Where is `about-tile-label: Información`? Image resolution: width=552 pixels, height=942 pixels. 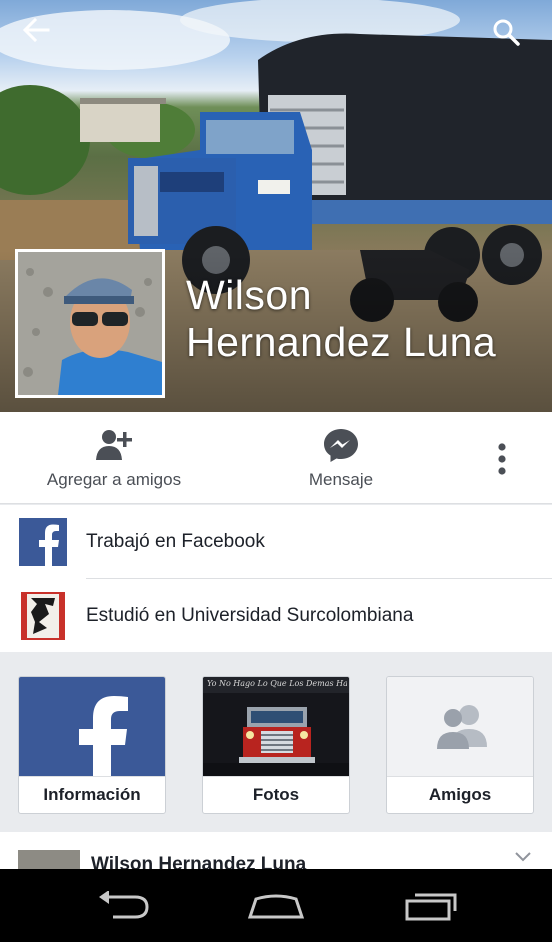
about-tile-label: Información is located at coordinates (92, 794).